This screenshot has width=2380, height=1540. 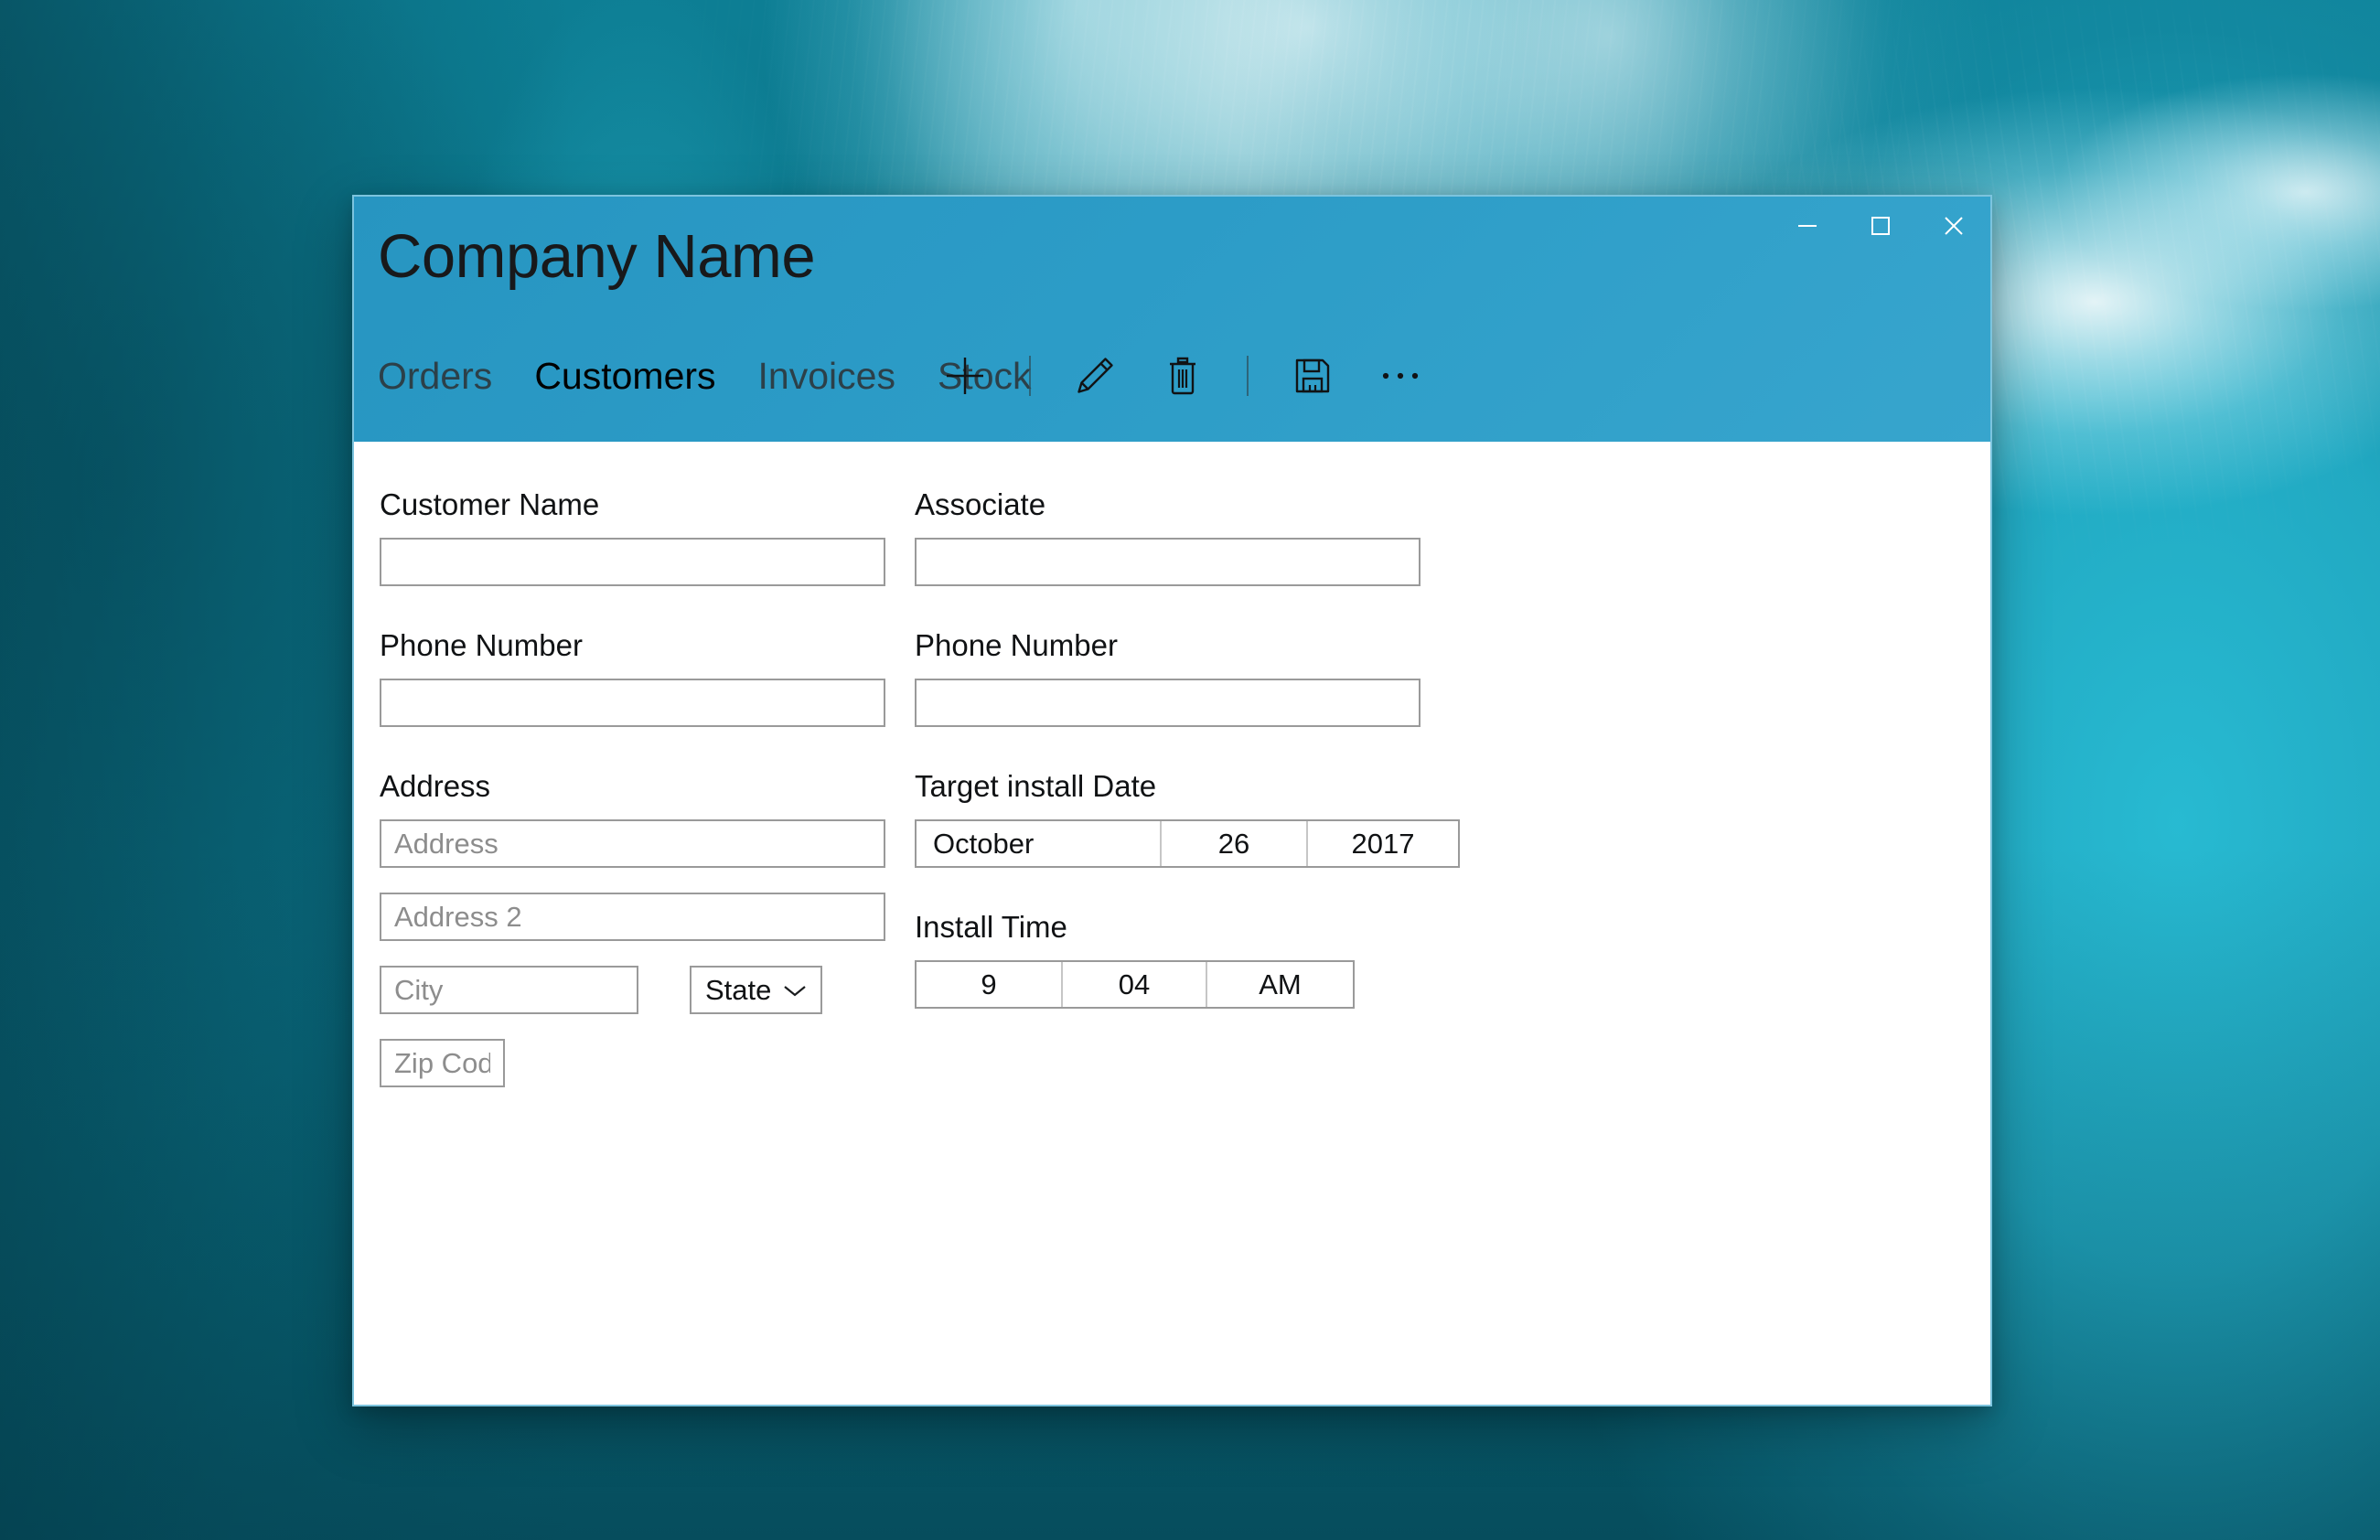 What do you see at coordinates (632, 843) in the screenshot?
I see `address-line1-input` at bounding box center [632, 843].